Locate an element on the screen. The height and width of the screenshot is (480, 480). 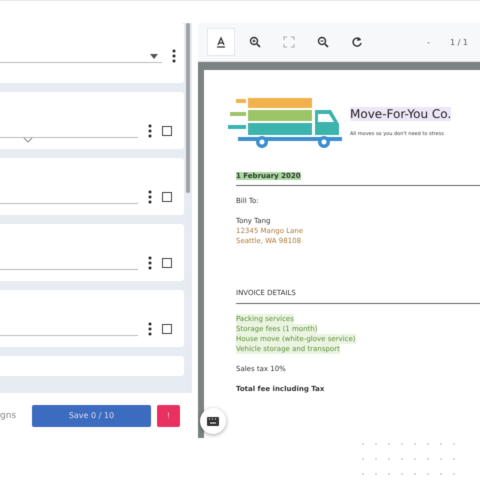
scrollbar is located at coordinates (188, 108).